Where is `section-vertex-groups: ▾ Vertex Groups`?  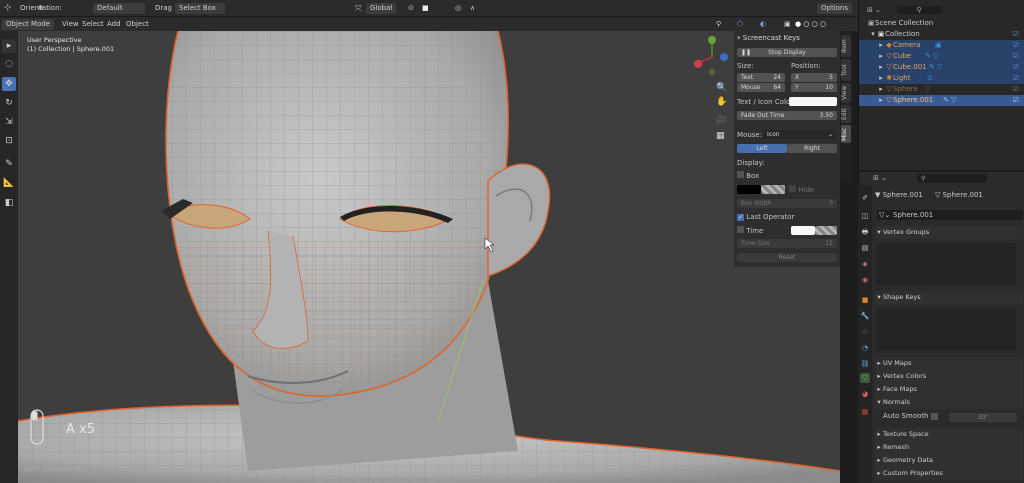
section-vertex-groups: ▾ Vertex Groups is located at coordinates (949, 232).